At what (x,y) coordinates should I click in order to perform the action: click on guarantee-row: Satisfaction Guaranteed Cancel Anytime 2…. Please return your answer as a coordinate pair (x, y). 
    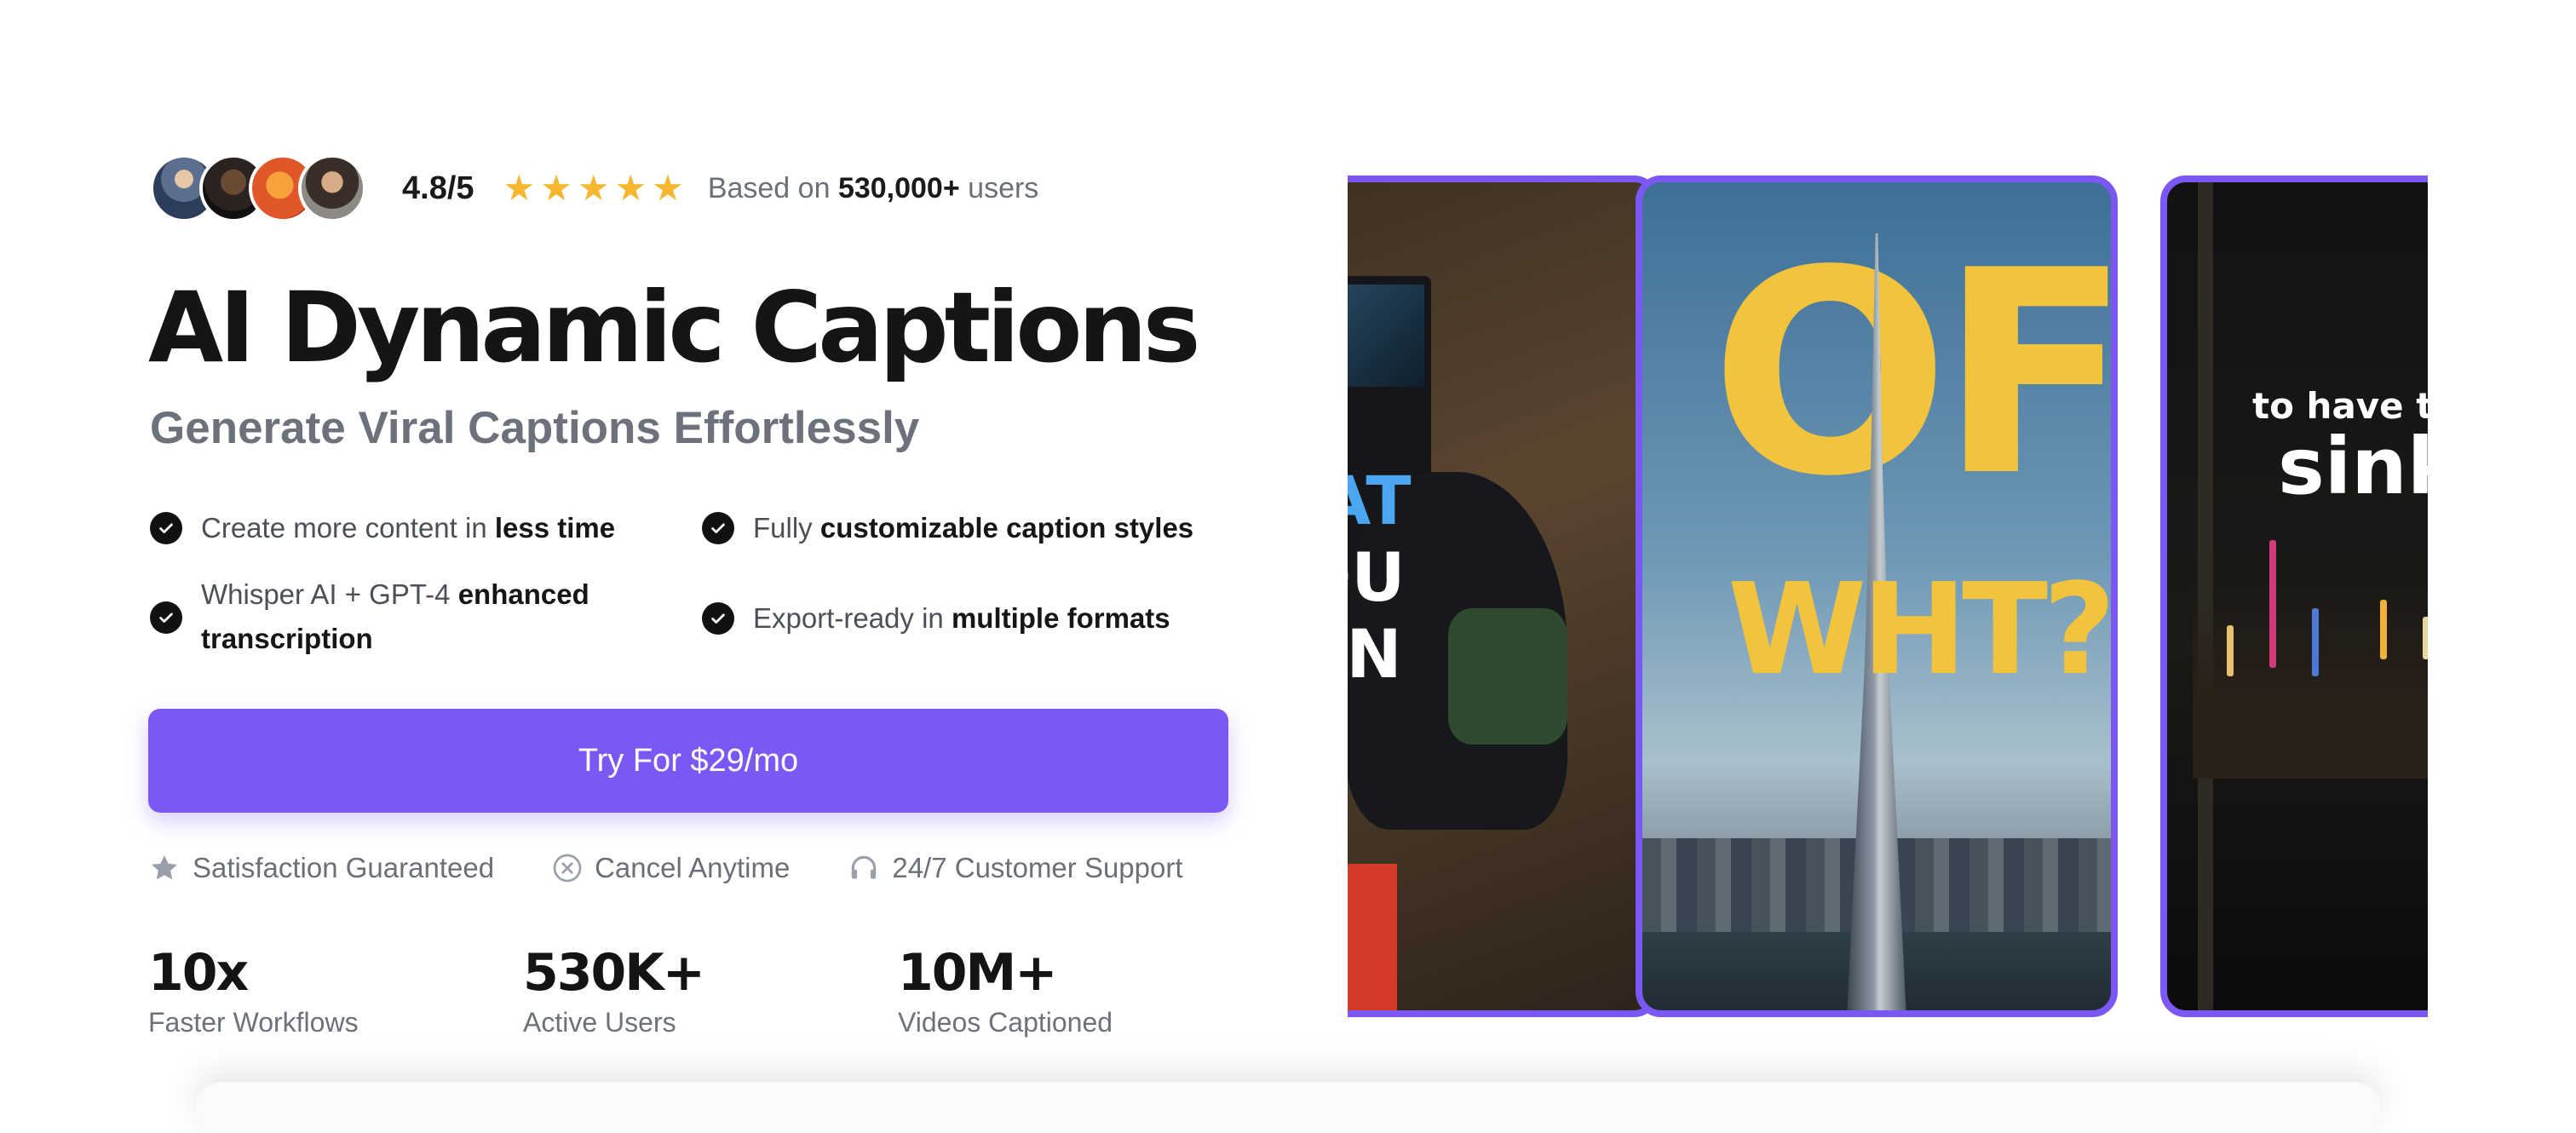
    Looking at the image, I should click on (665, 868).